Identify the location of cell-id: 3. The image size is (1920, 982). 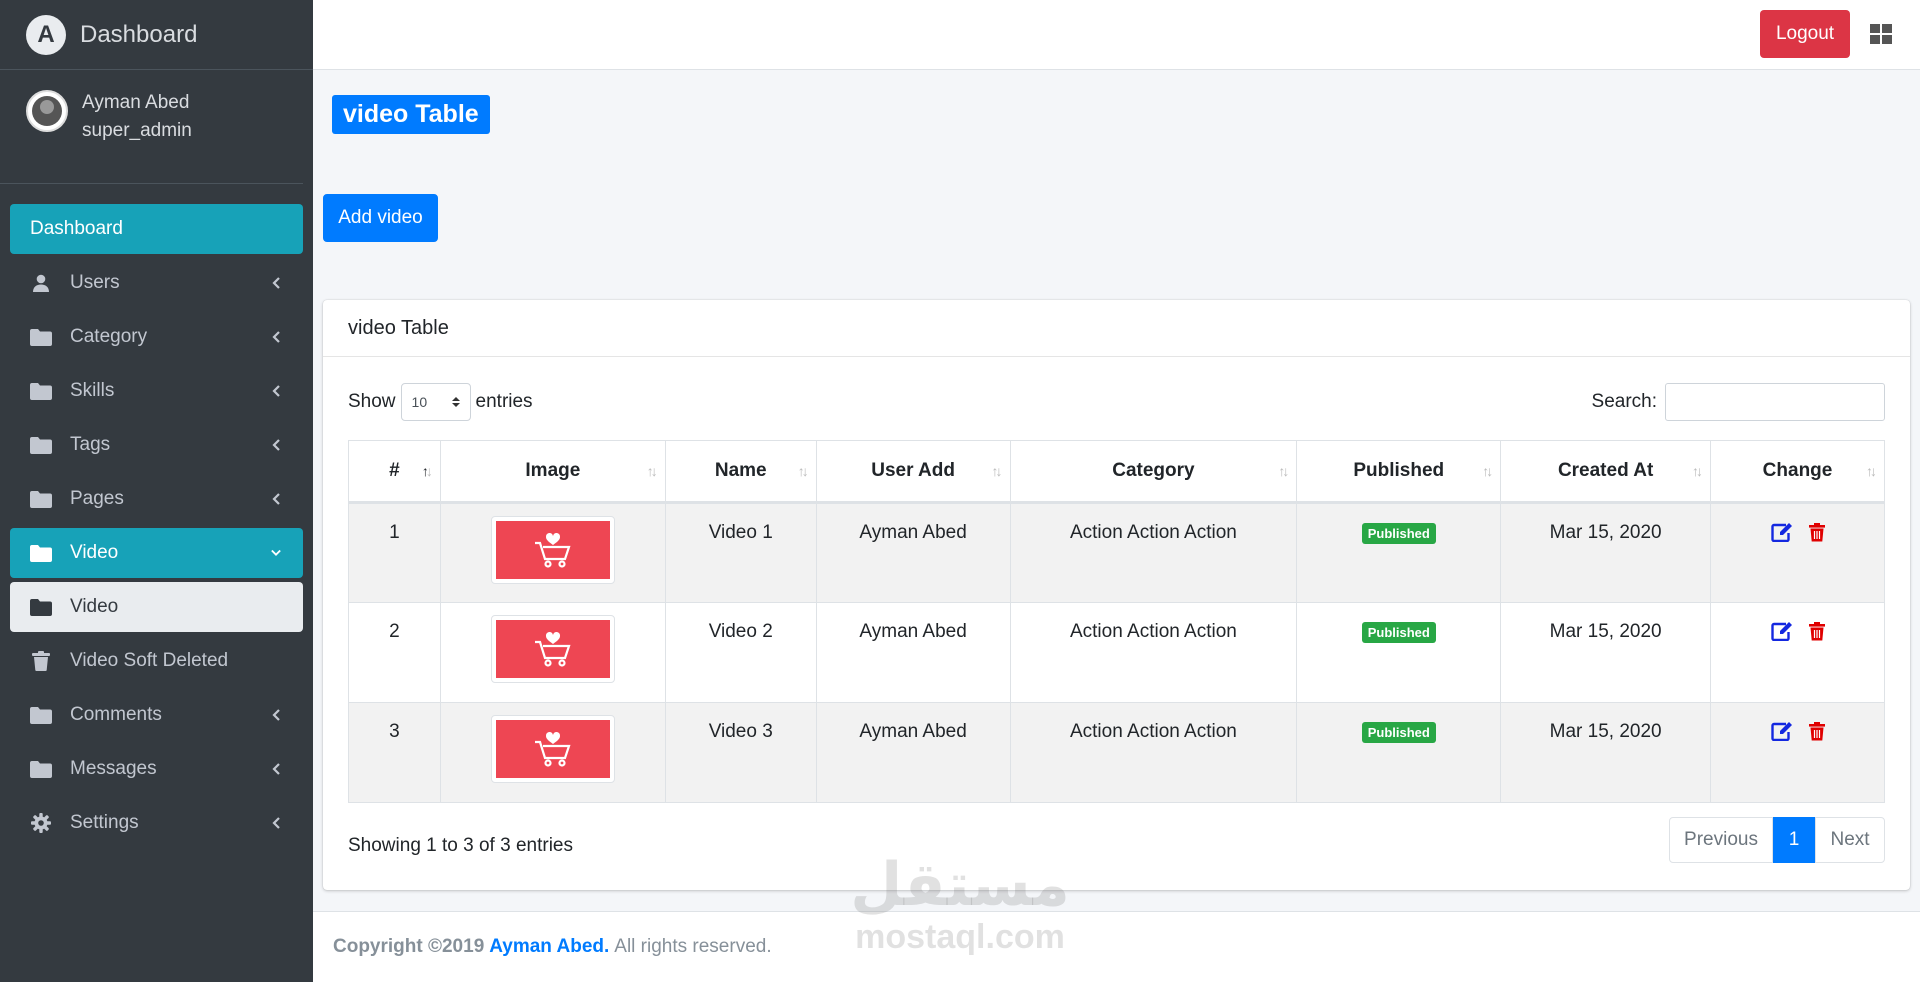
(394, 752).